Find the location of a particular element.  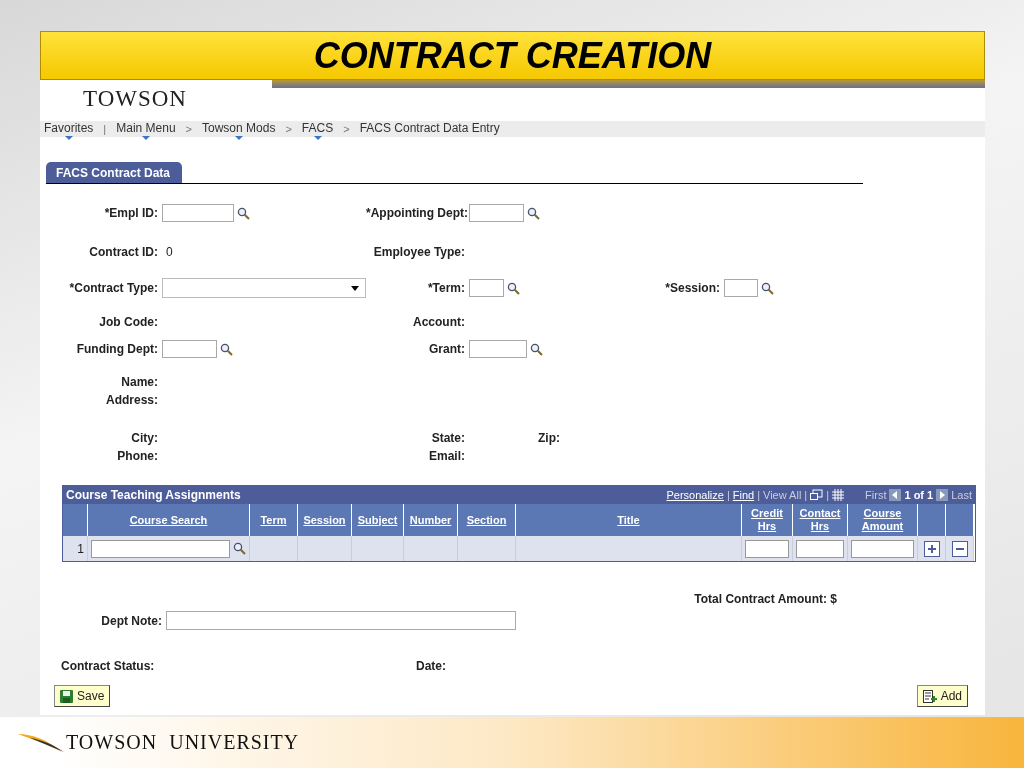

field-label: Phone: is located at coordinates (137, 456).